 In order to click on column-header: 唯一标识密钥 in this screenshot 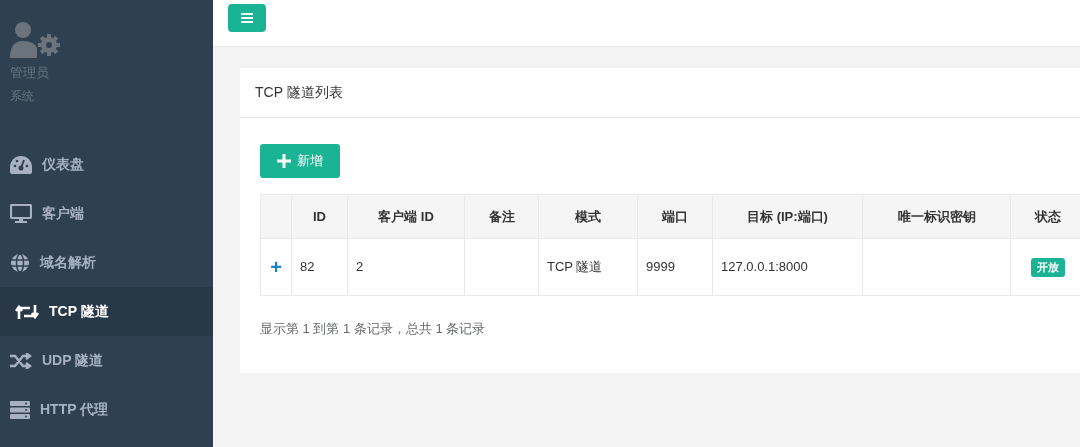, I will do `click(936, 216)`.